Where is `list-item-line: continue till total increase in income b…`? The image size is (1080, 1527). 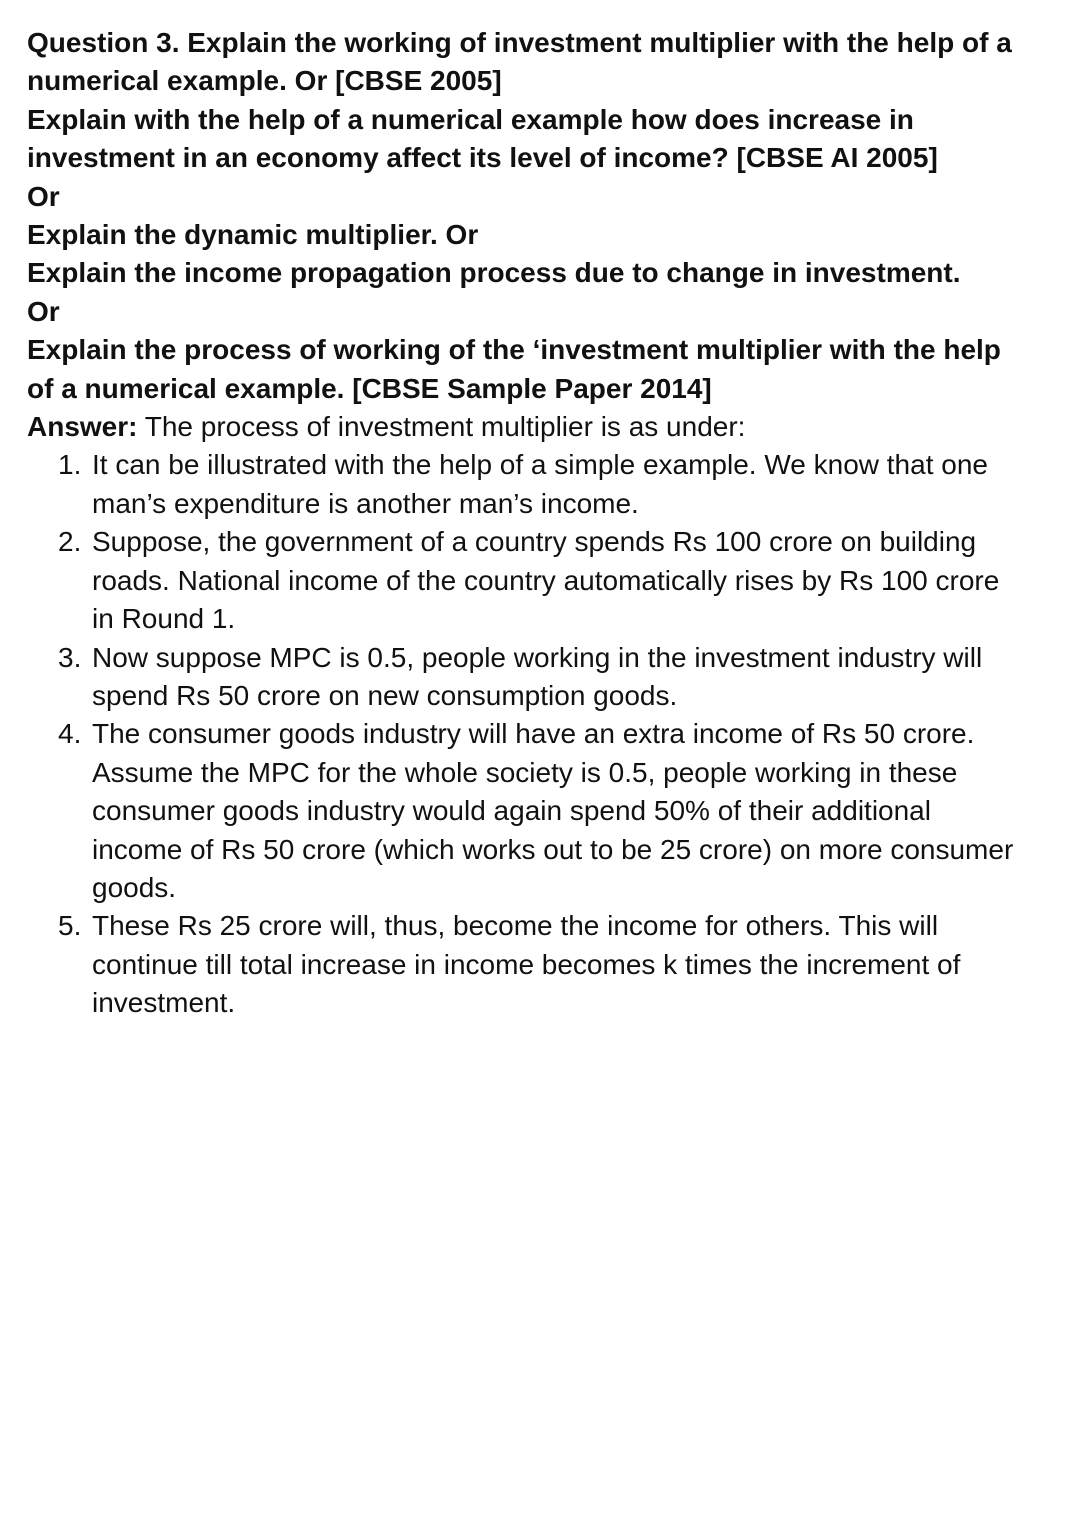
list-item-line: continue till total increase in income b… is located at coordinates (526, 964).